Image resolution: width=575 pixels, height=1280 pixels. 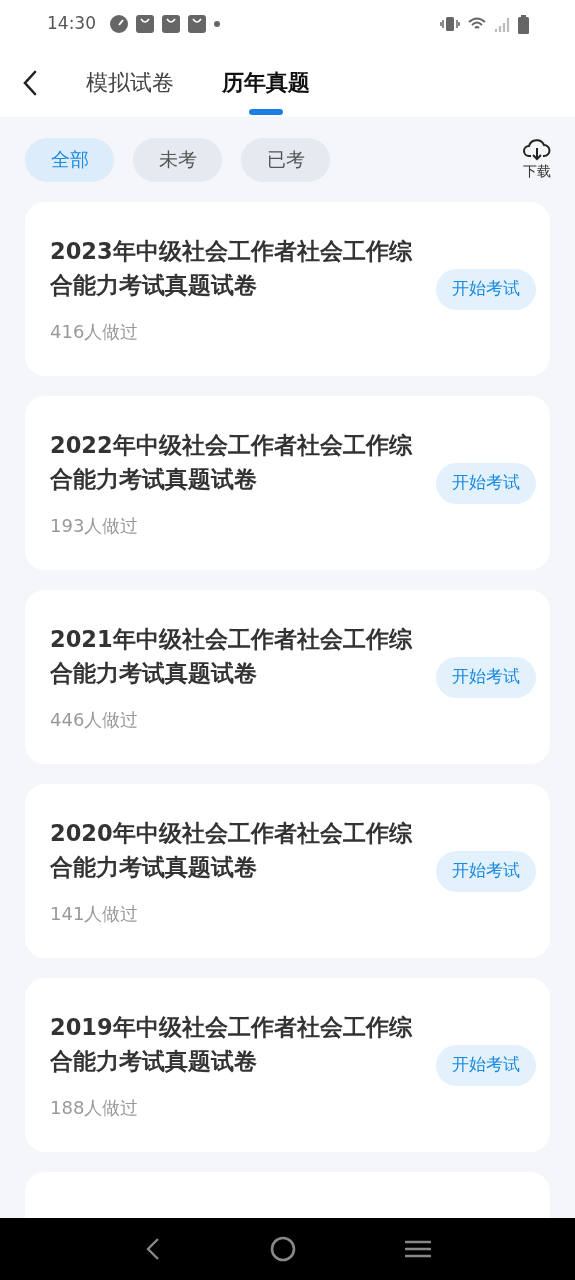 What do you see at coordinates (119, 24) in the screenshot?
I see `gauge-icon` at bounding box center [119, 24].